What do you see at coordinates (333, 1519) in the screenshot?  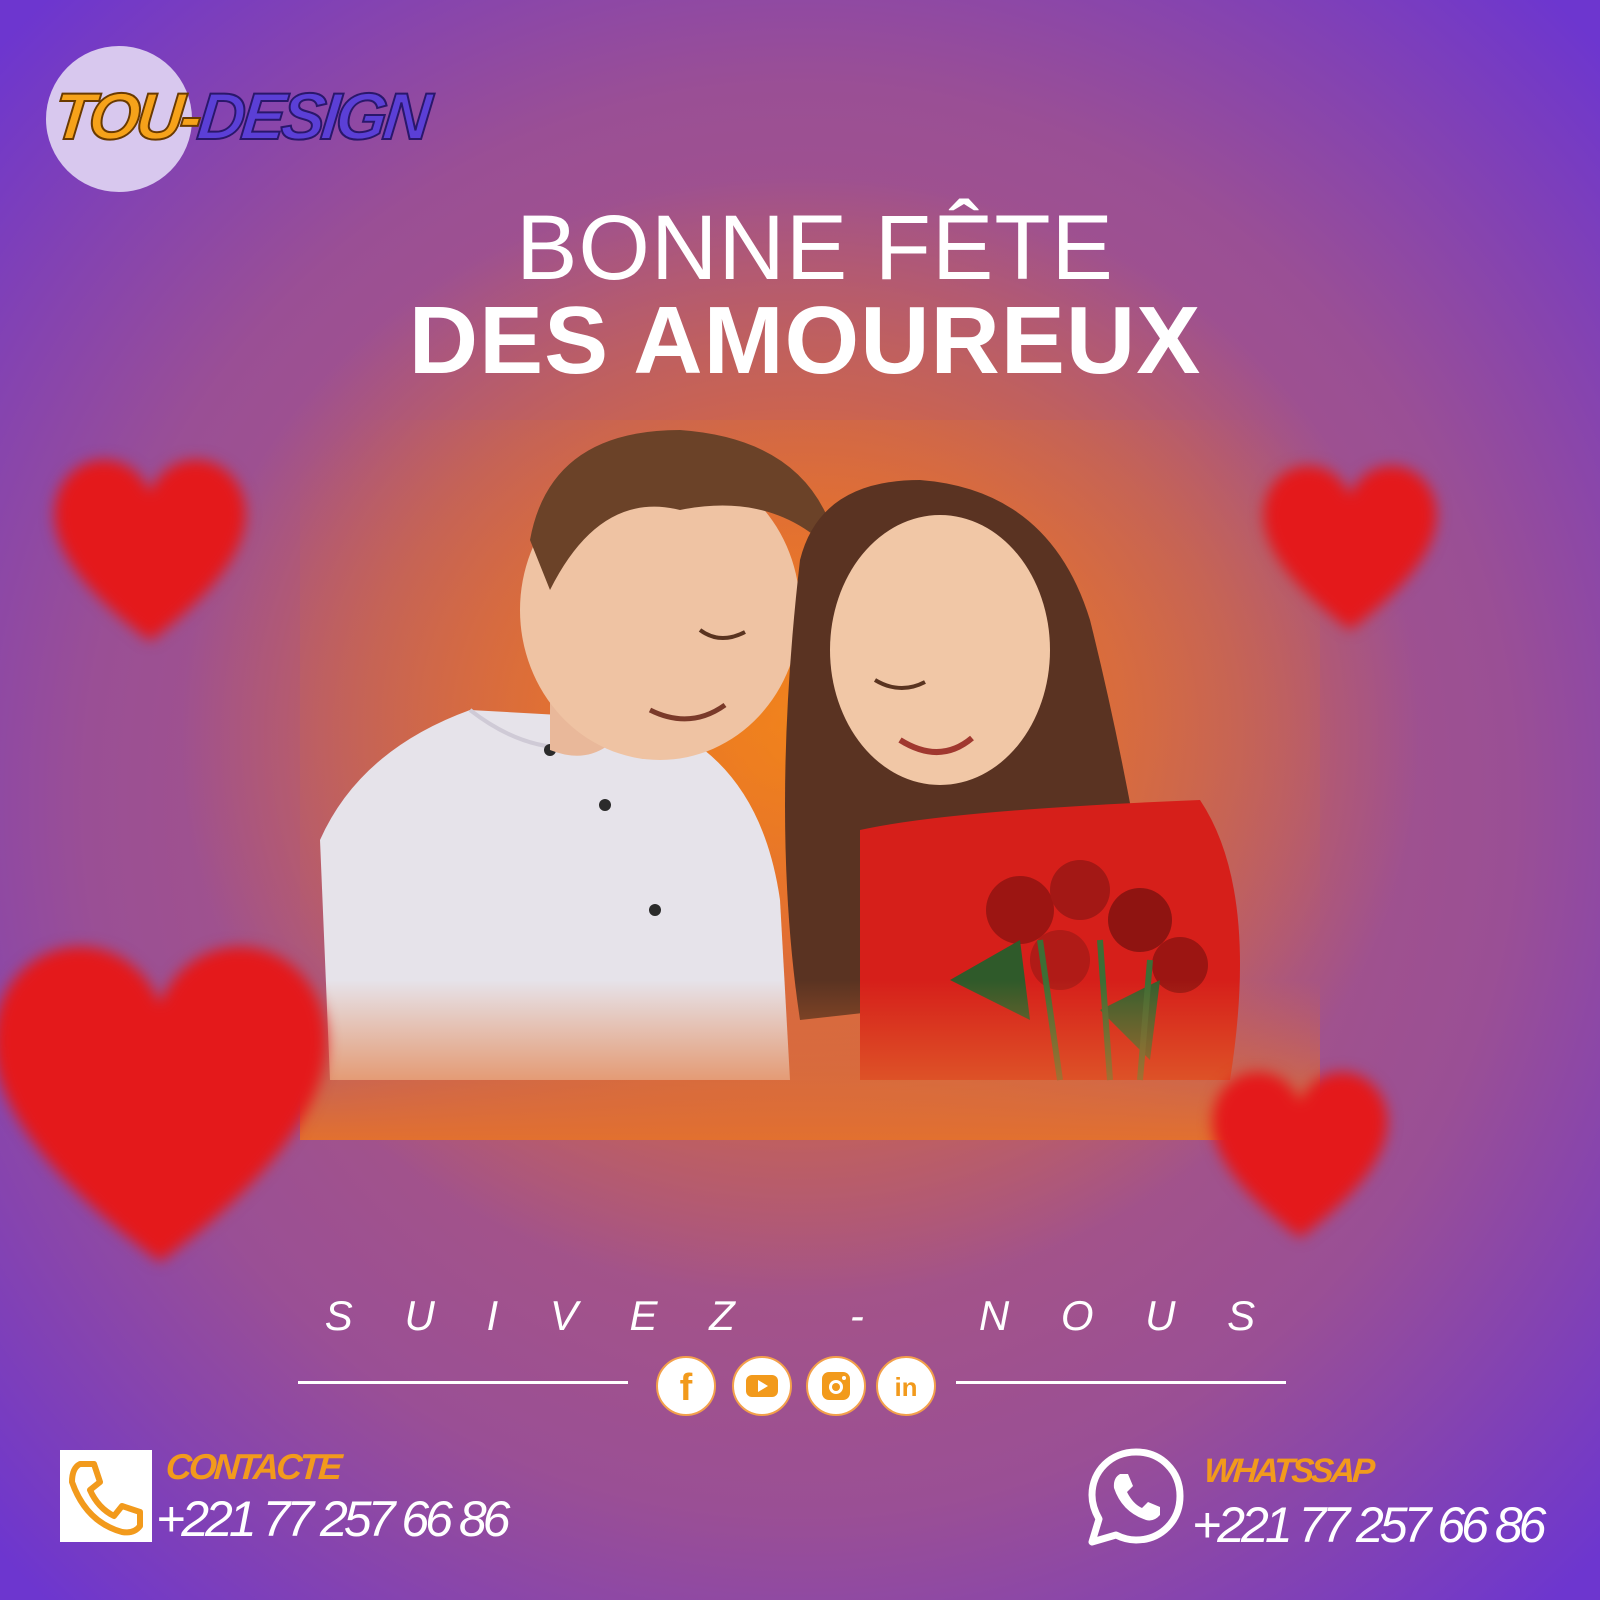 I see `contact-phone: +221 77 257 66 86` at bounding box center [333, 1519].